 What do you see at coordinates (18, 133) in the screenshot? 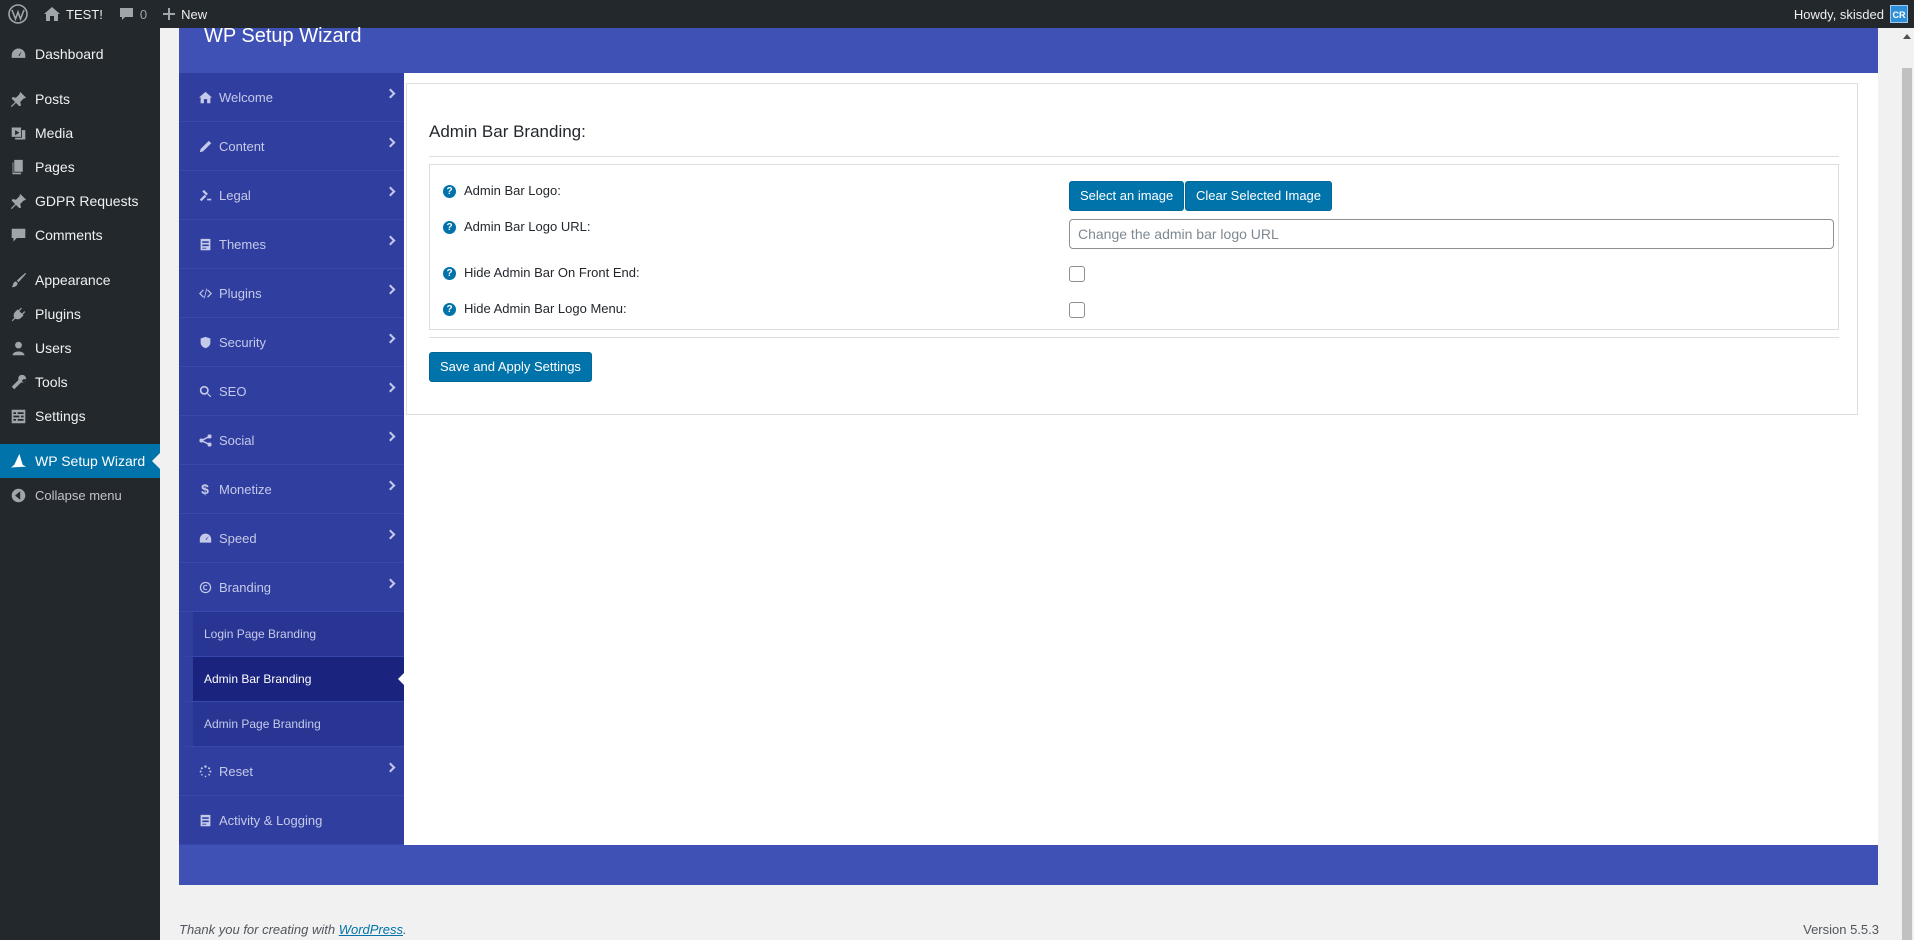
I see `media-icon` at bounding box center [18, 133].